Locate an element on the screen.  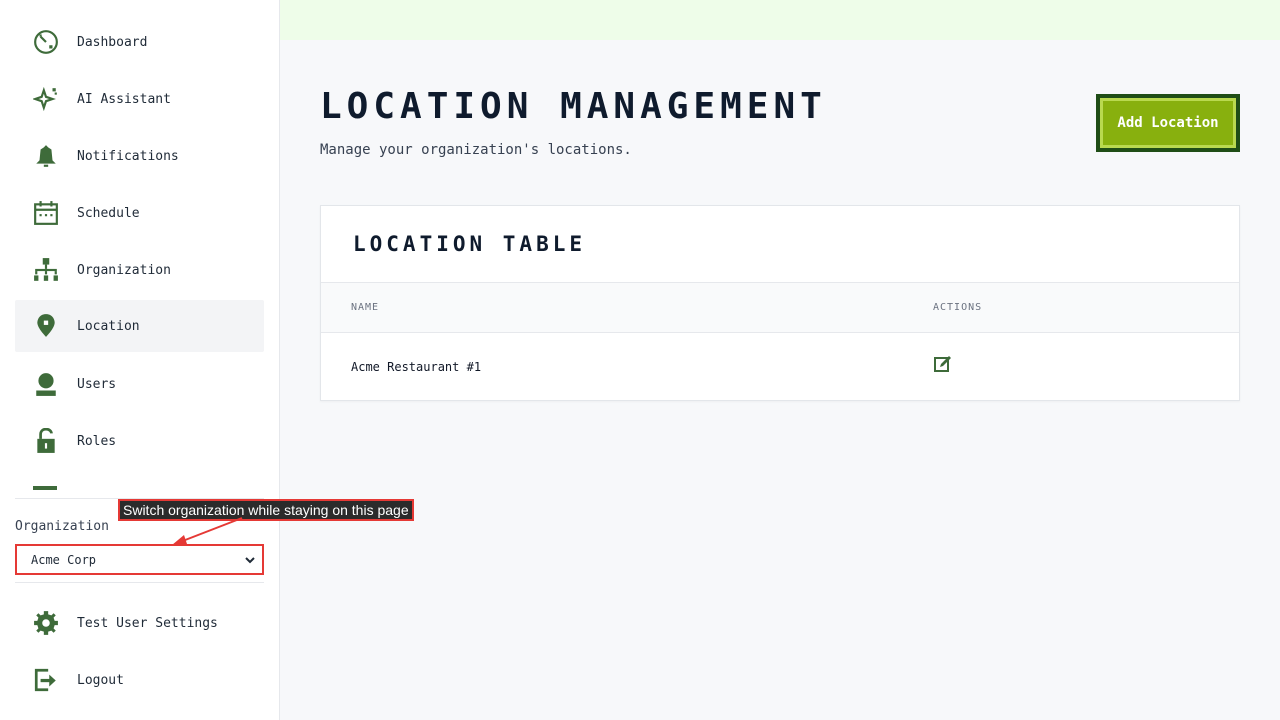
location-pin-icon is located at coordinates (46, 326).